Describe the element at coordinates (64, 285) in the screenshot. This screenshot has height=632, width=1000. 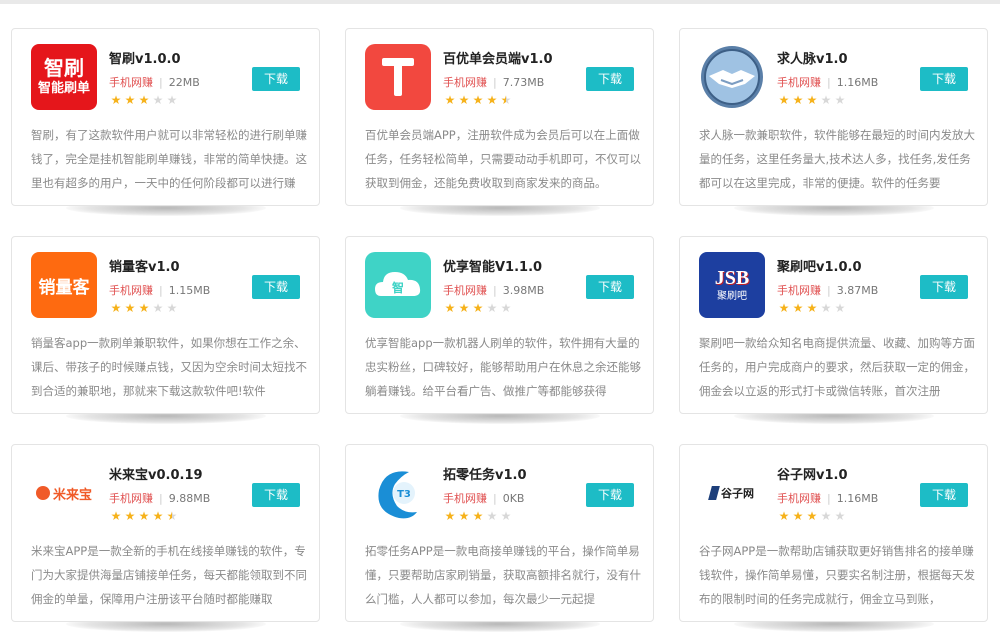
I see `xiaoliangke-logo-icon: 销量客` at that location.